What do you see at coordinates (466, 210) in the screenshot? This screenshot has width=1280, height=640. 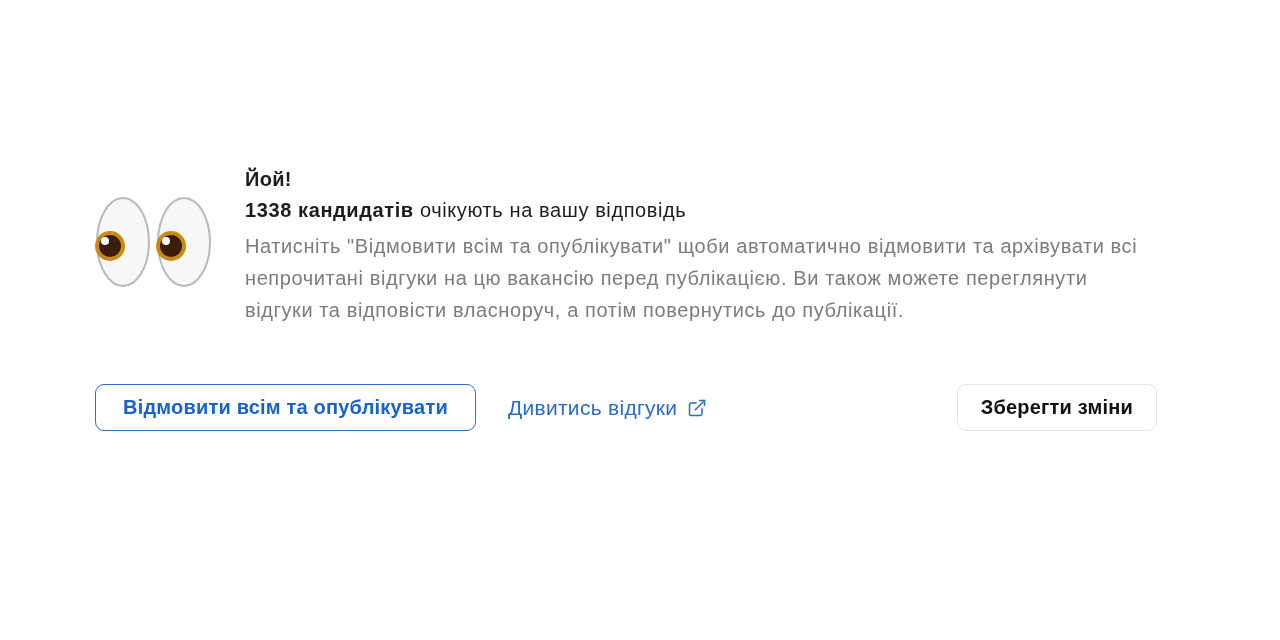 I see `notice-subtitle: 1338 кандидатів очікують на вашу відповідь` at bounding box center [466, 210].